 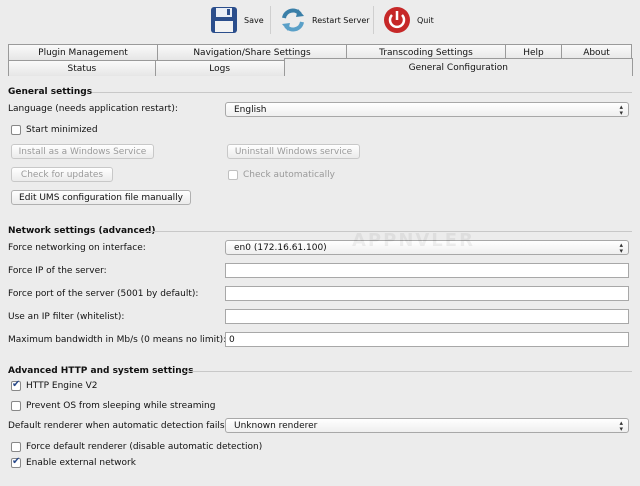 What do you see at coordinates (50, 92) in the screenshot?
I see `general-settings-title: General settings` at bounding box center [50, 92].